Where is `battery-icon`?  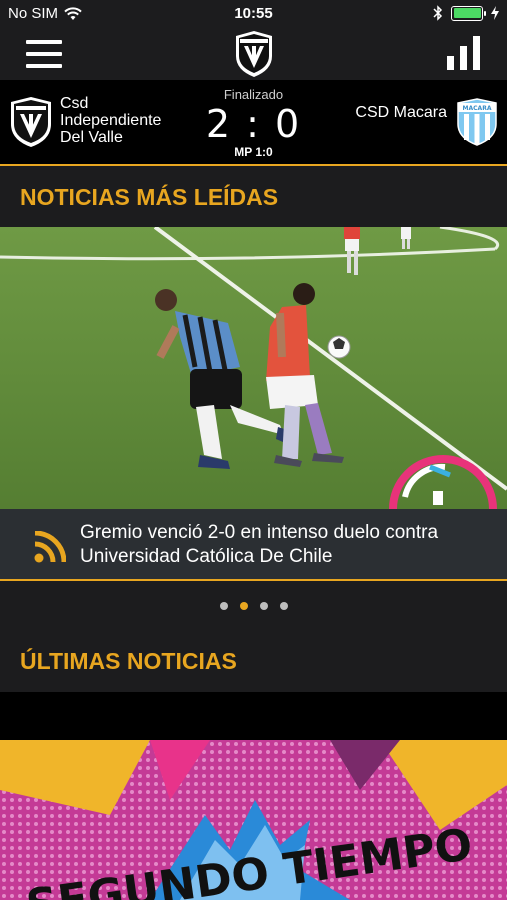 battery-icon is located at coordinates (468, 13).